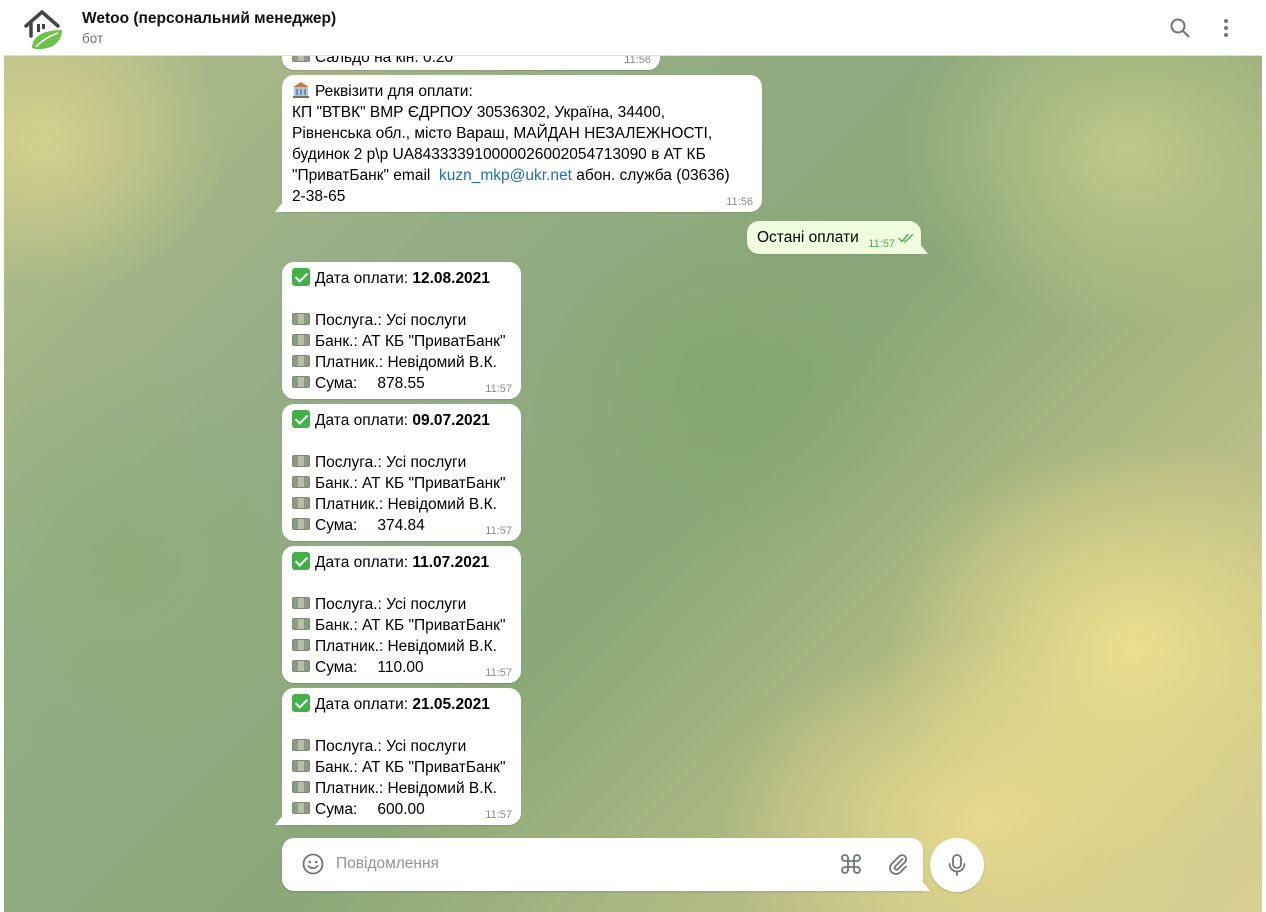 The image size is (1266, 912). What do you see at coordinates (1180, 28) in the screenshot?
I see `search-icon` at bounding box center [1180, 28].